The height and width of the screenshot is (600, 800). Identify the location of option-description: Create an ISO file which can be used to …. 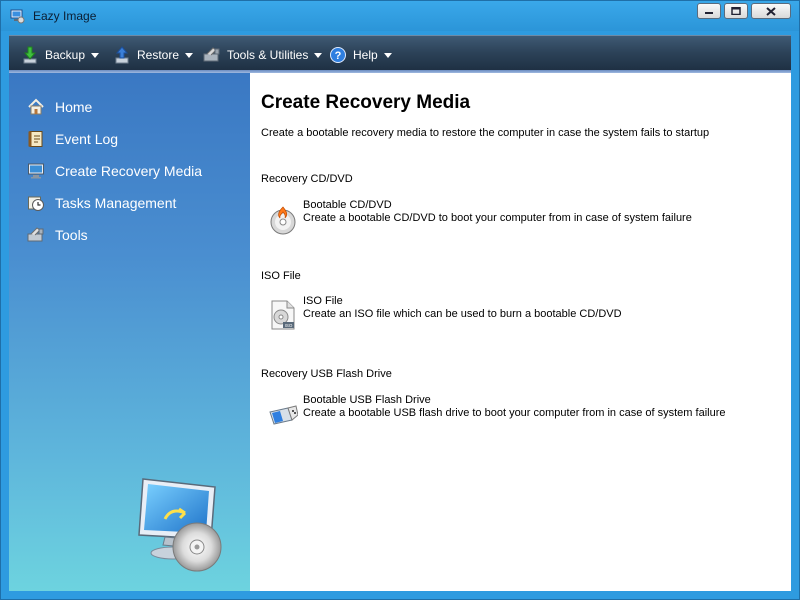
(462, 314).